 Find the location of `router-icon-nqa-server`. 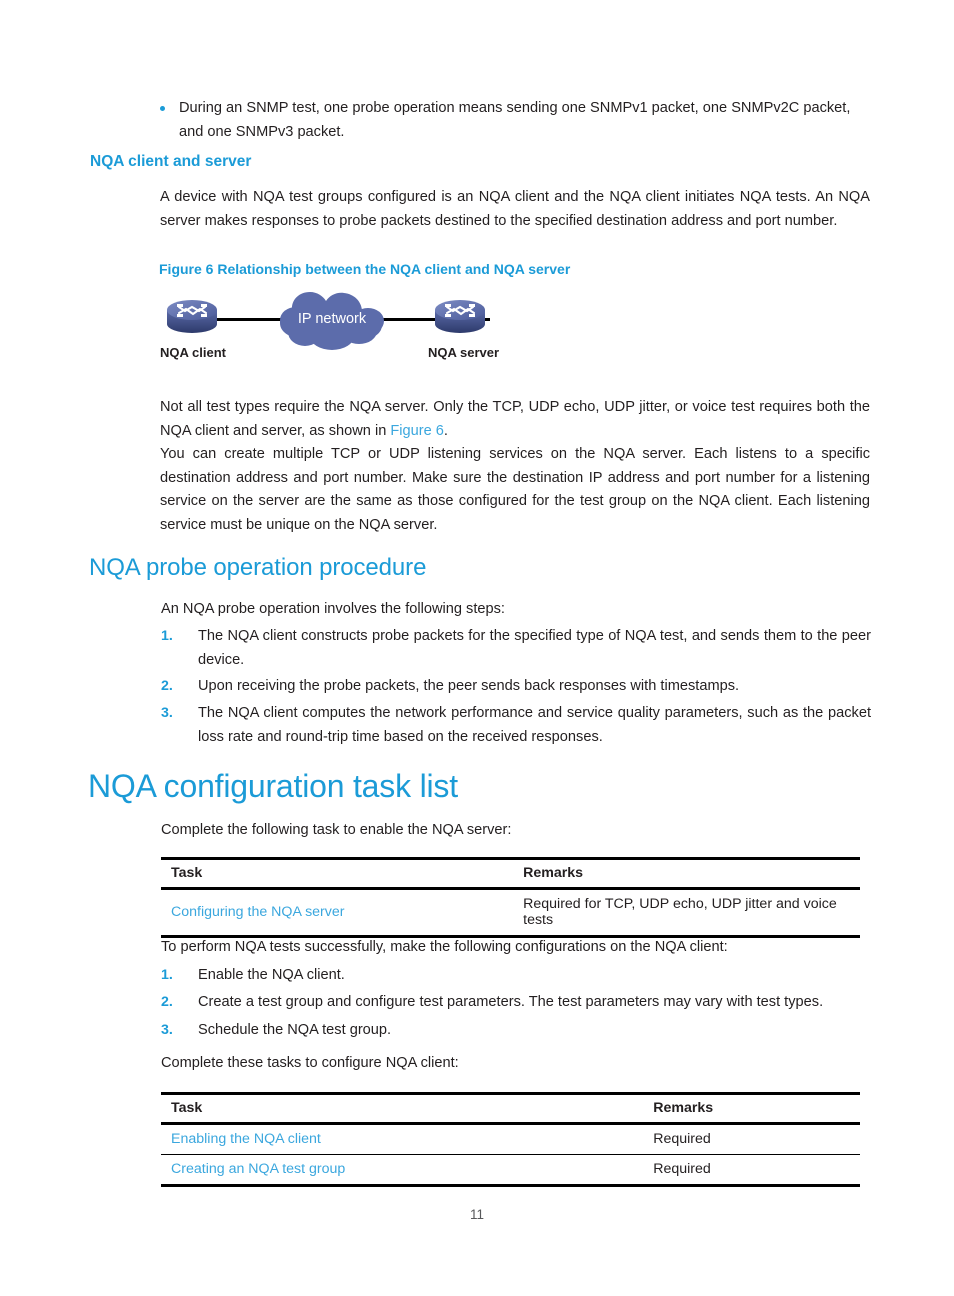

router-icon-nqa-server is located at coordinates (460, 318).